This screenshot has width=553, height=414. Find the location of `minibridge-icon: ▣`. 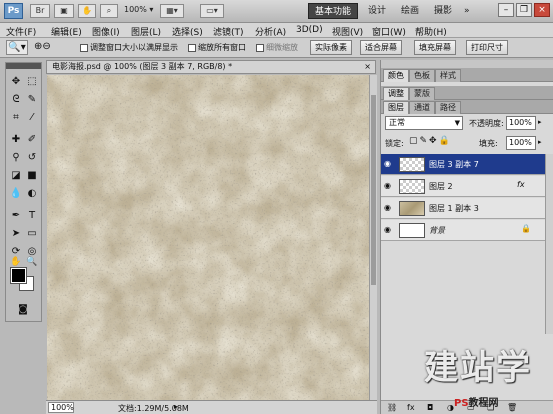

minibridge-icon: ▣ is located at coordinates (64, 11).